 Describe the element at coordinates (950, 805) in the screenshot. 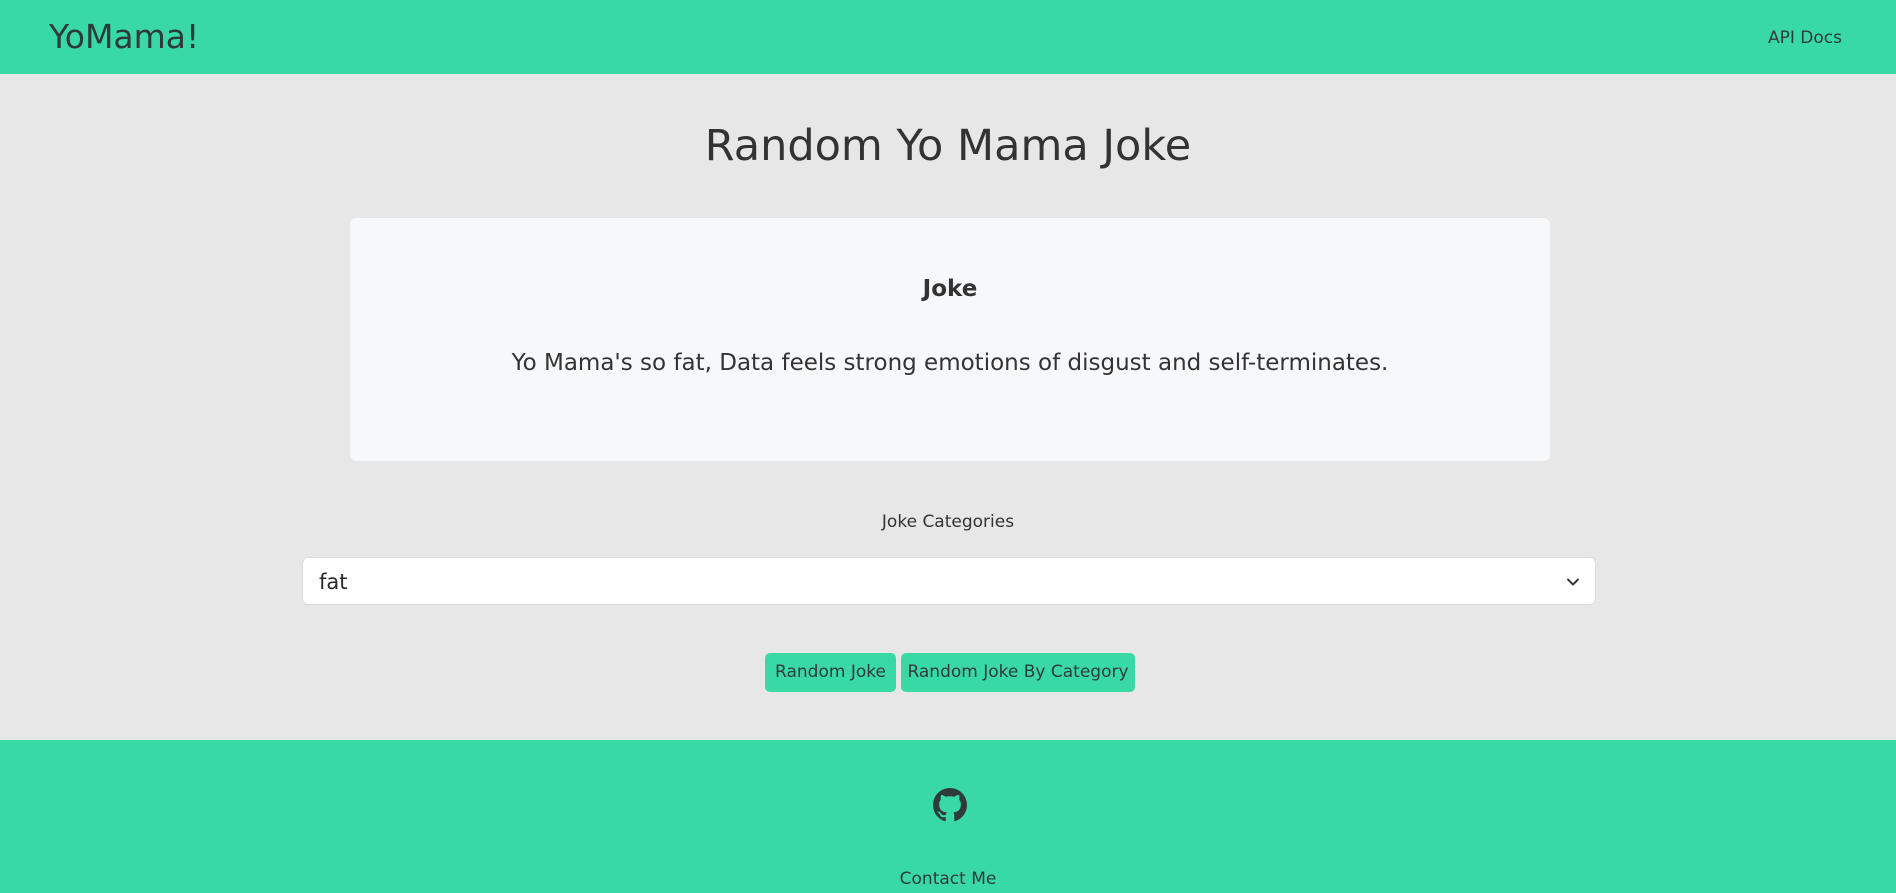

I see `github-icon` at that location.